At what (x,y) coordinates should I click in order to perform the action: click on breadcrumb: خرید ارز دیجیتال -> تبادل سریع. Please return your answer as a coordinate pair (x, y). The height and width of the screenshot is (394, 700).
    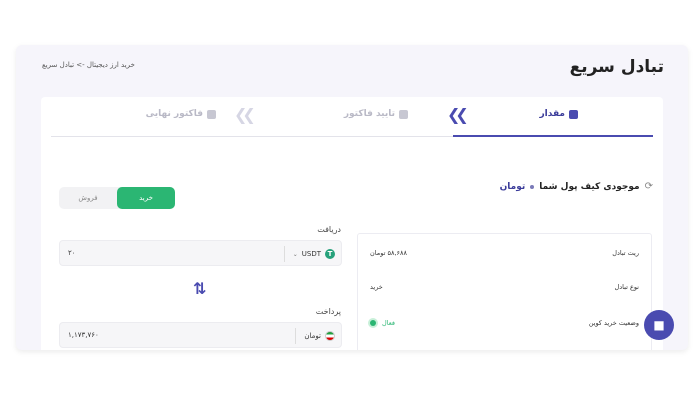
    Looking at the image, I should click on (88, 65).